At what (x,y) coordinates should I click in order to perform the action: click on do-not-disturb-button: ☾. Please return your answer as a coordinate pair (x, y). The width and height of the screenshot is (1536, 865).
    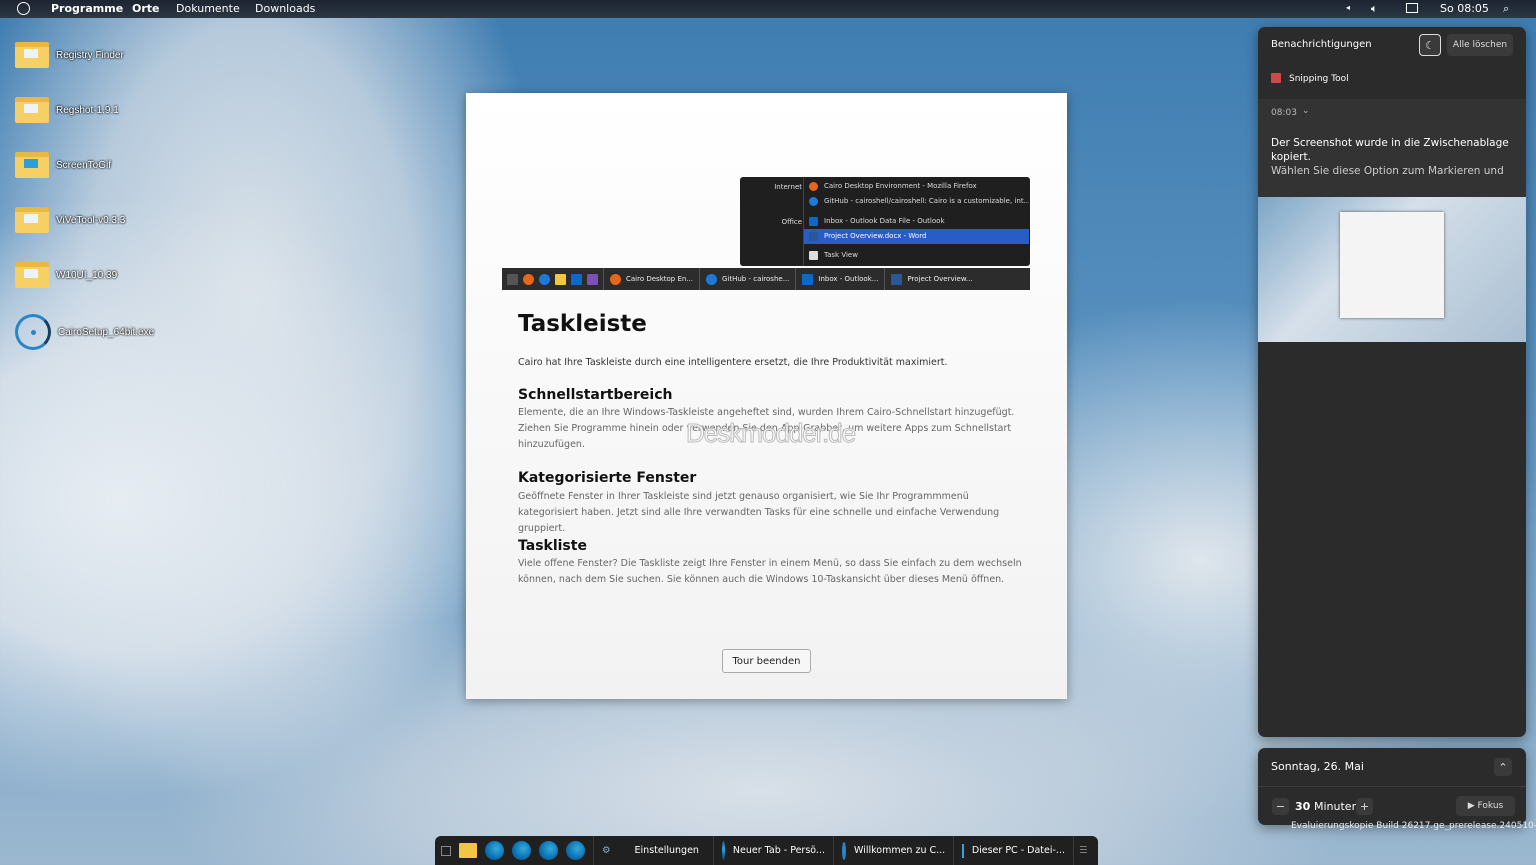
    Looking at the image, I should click on (1430, 45).